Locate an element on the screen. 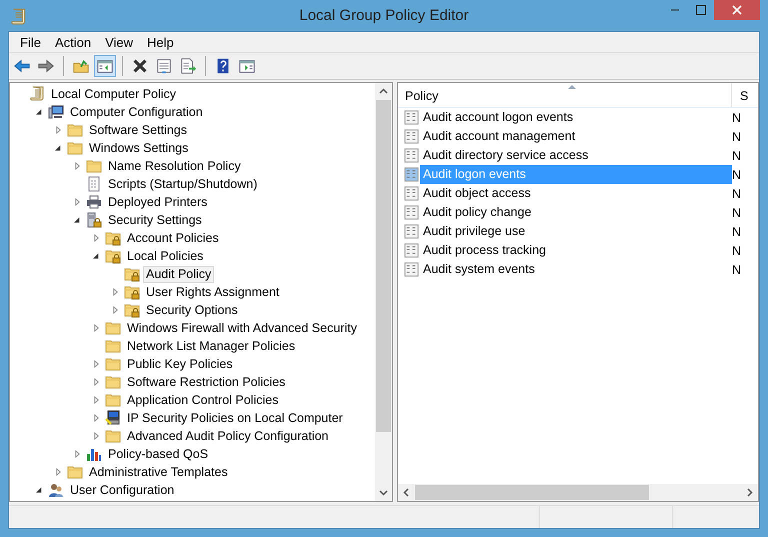 The width and height of the screenshot is (768, 537). tree-item: Policy-based QoS is located at coordinates (158, 454).